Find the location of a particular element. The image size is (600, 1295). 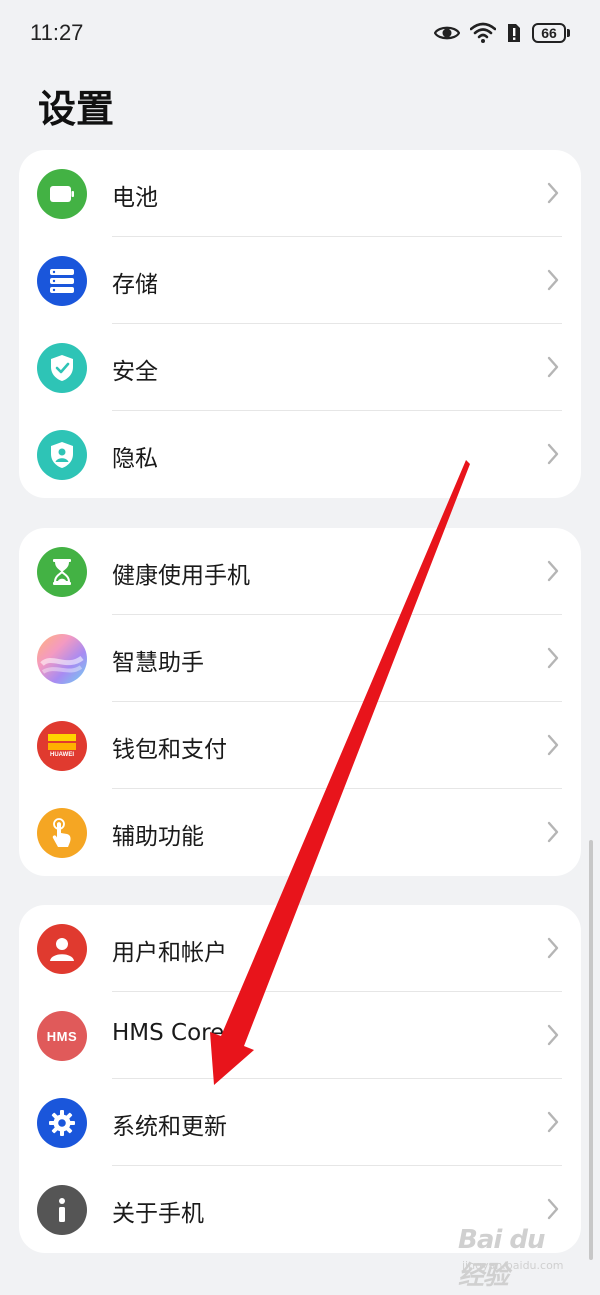

battery-indicator: 66 is located at coordinates (551, 33).